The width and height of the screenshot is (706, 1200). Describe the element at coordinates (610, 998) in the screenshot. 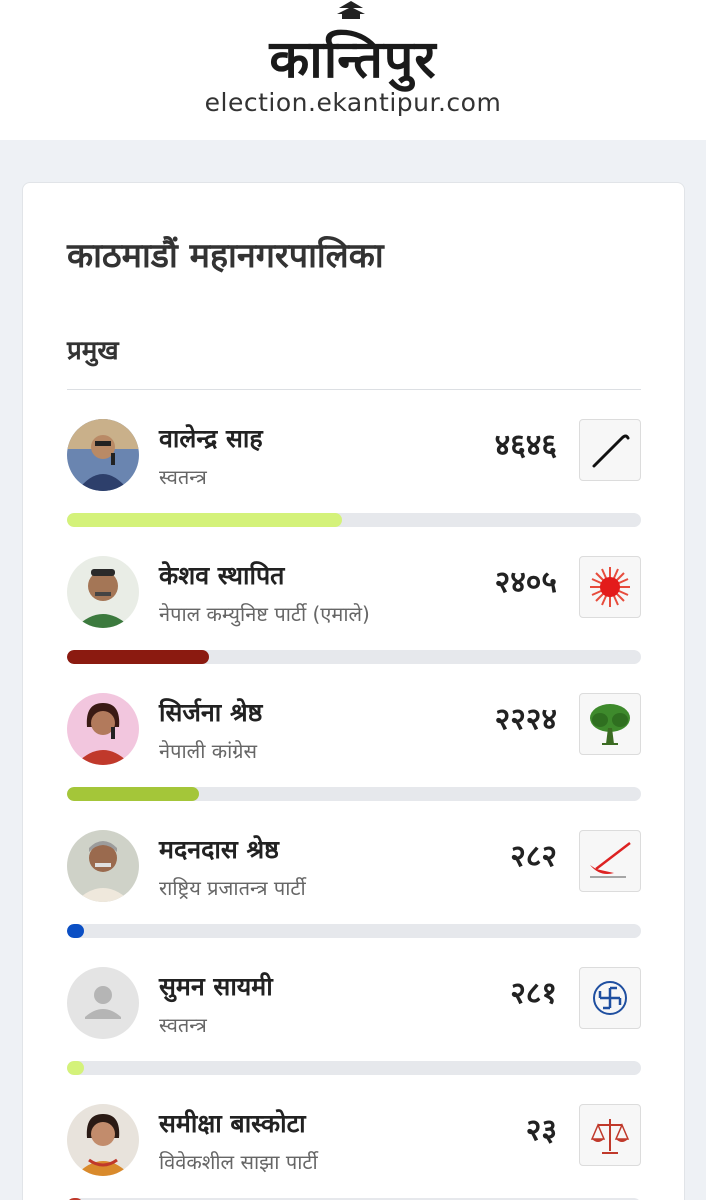

I see `swastika-icon` at that location.